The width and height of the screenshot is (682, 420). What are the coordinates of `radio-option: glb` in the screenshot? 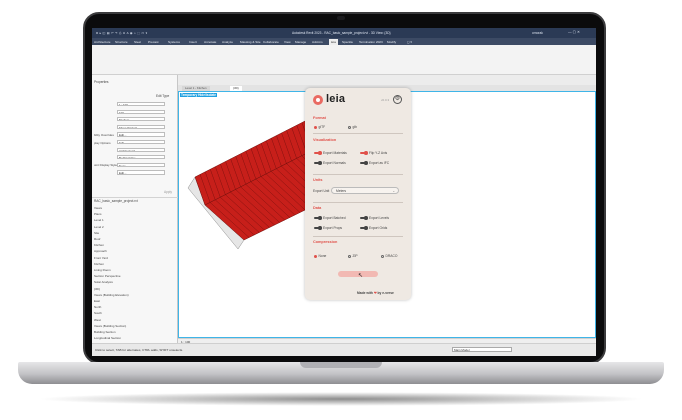 It's located at (352, 127).